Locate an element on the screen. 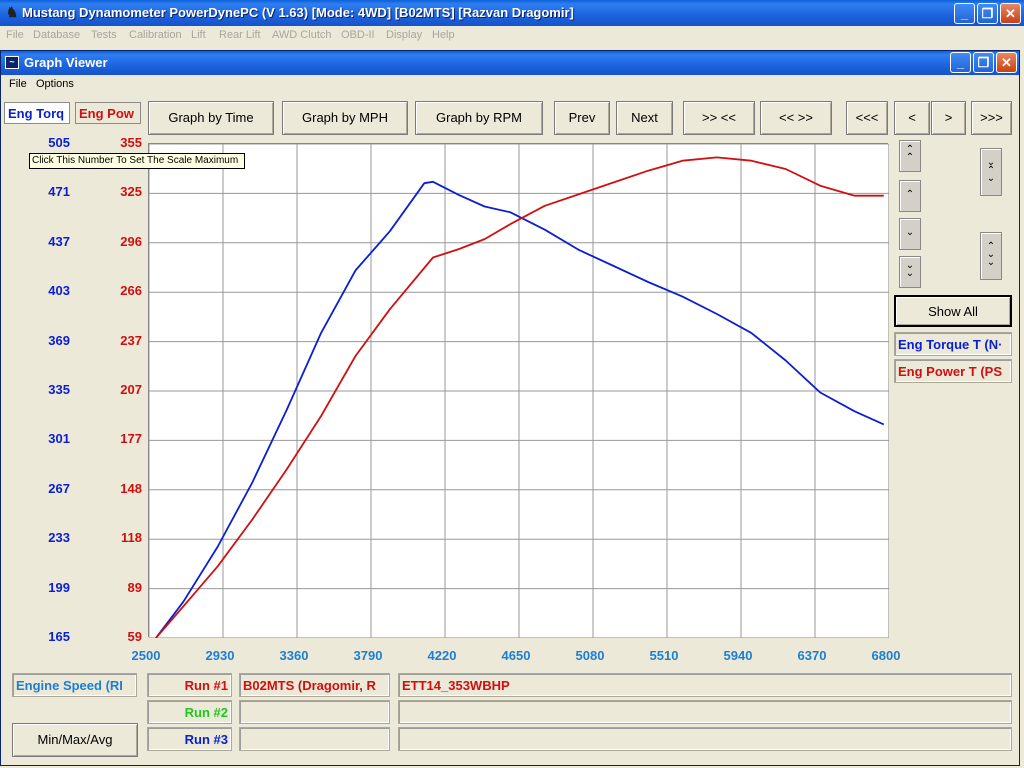  legend-eng-power: Eng Power T (PS is located at coordinates (953, 371).